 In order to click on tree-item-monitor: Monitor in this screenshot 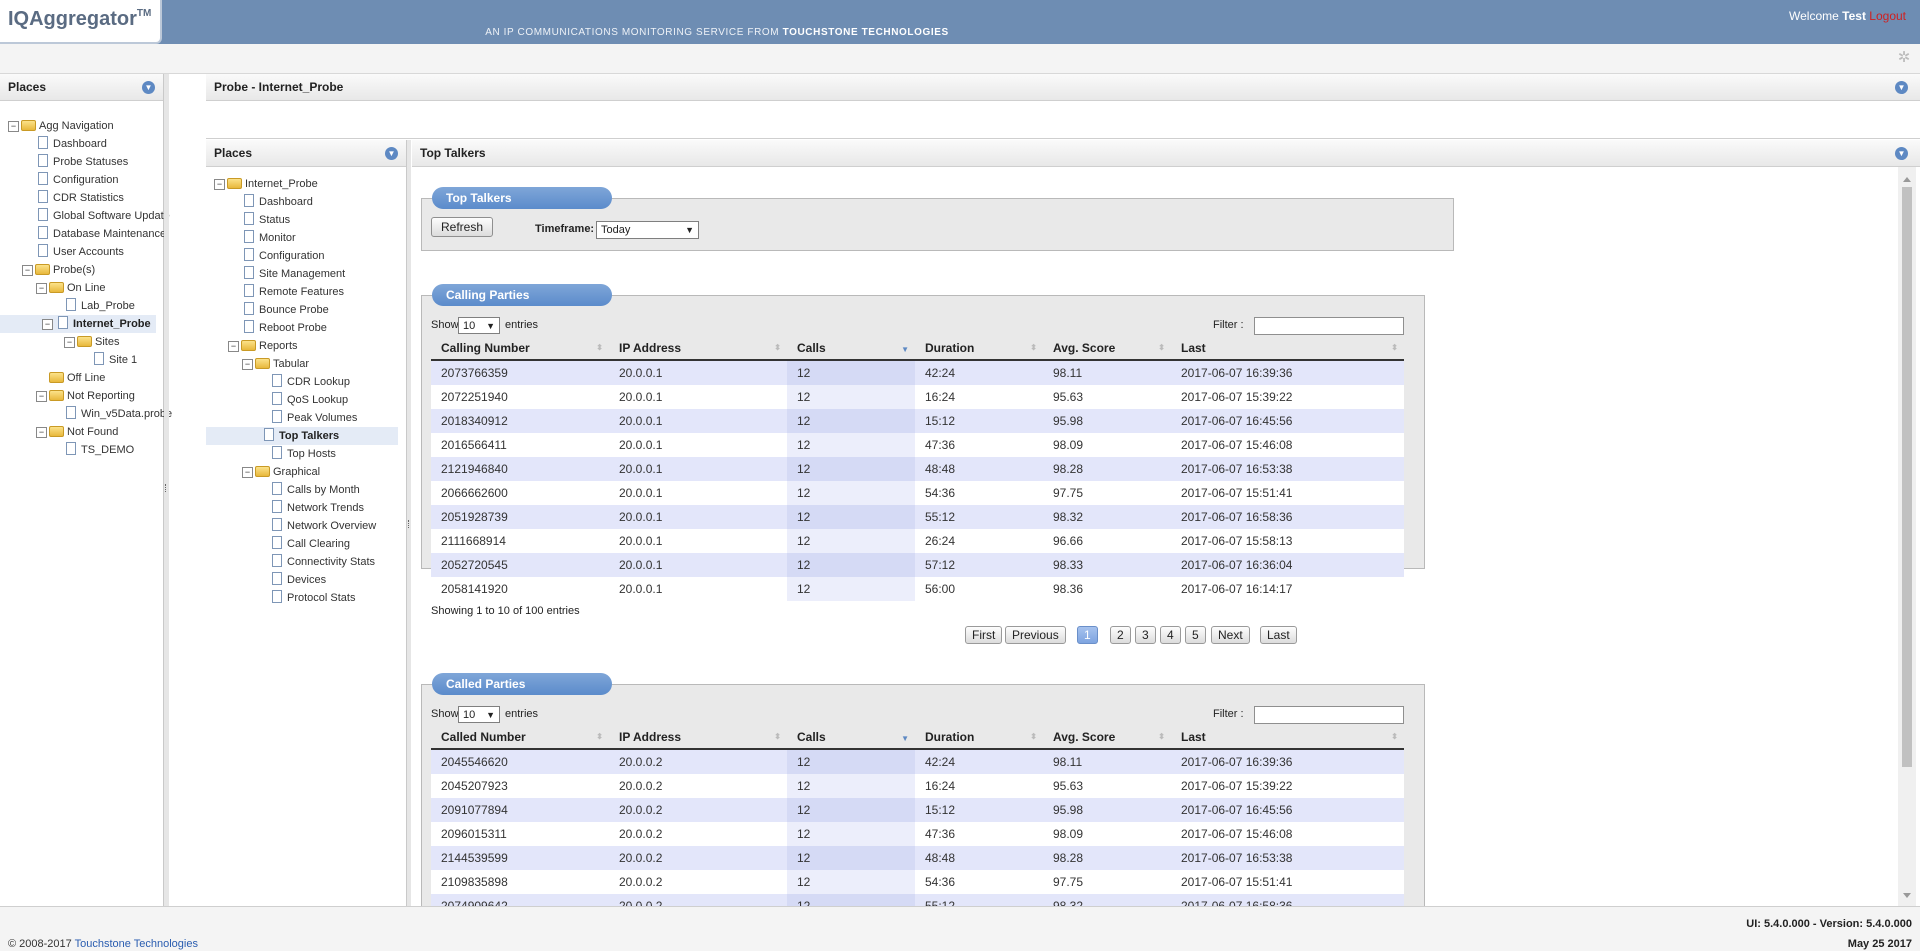, I will do `click(306, 238)`.